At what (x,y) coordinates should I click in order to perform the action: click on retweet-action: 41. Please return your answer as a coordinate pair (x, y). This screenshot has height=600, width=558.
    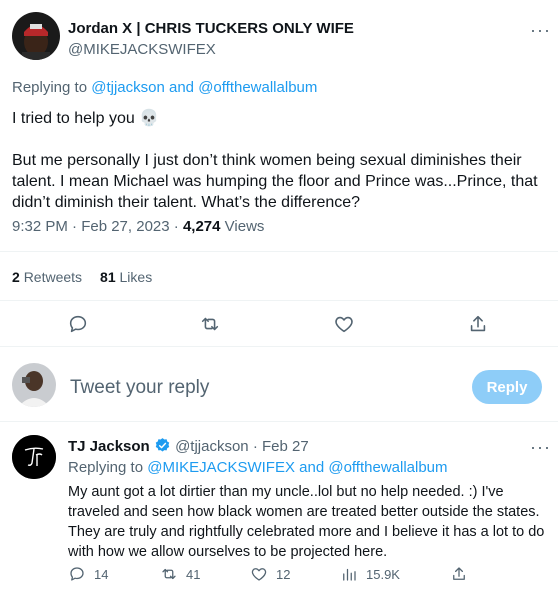
    Looking at the image, I should click on (180, 574).